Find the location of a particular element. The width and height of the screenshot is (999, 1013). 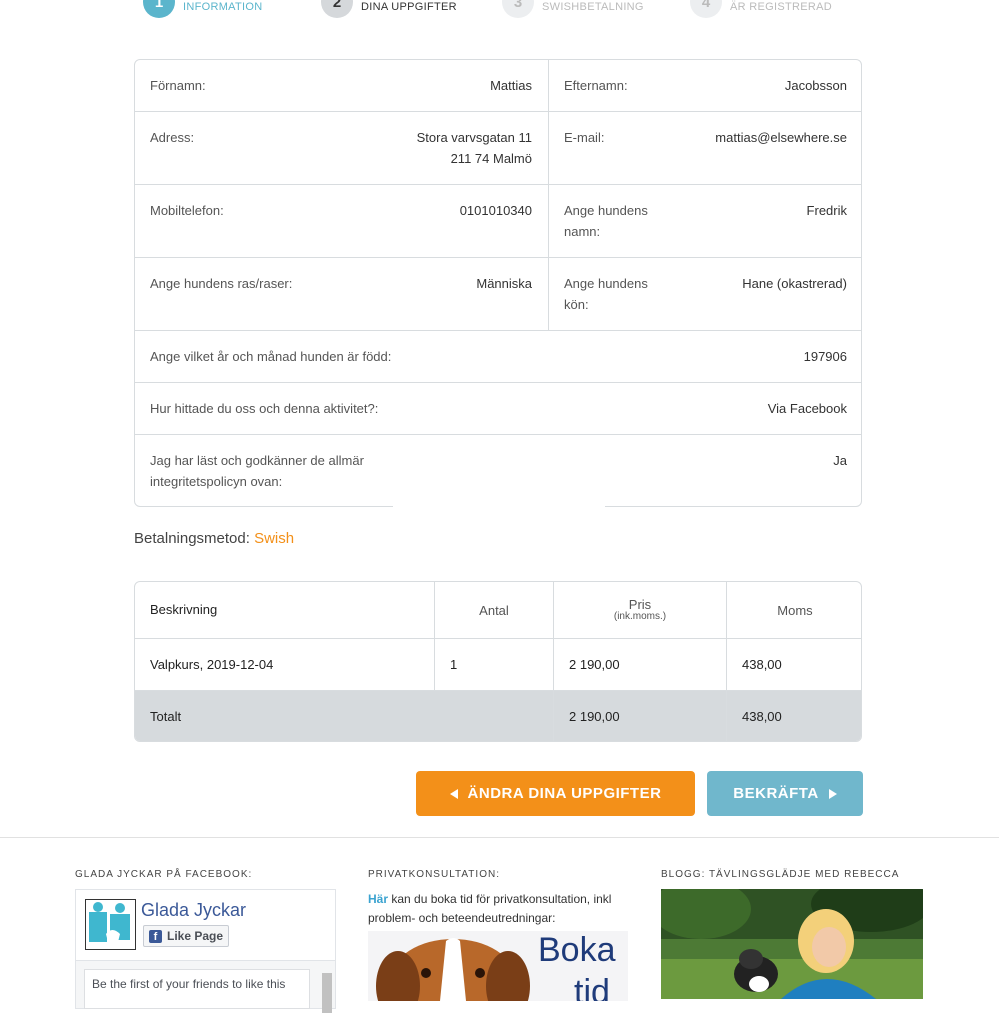

step-2: 2 DINA UPPGIFTER is located at coordinates (389, 9).